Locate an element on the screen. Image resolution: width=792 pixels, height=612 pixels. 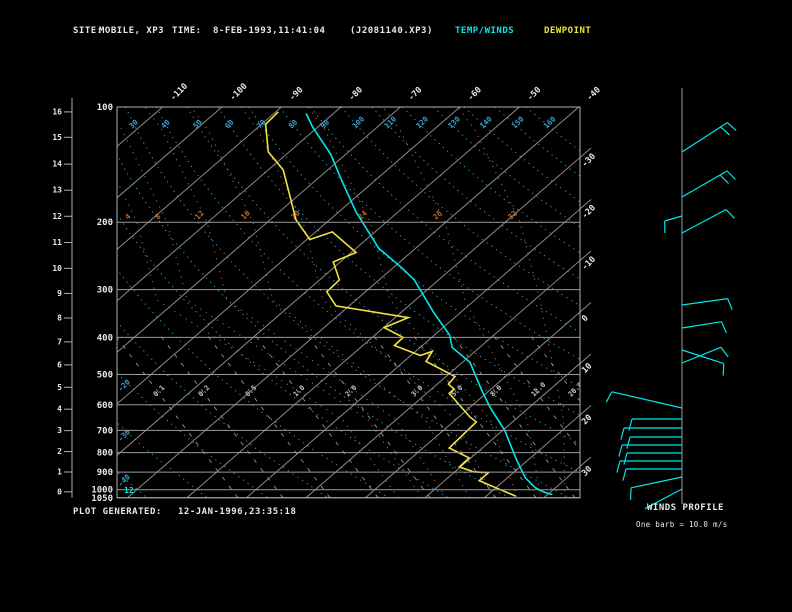
winds-profile-title: WINDS PROFILE is located at coordinates (685, 508).